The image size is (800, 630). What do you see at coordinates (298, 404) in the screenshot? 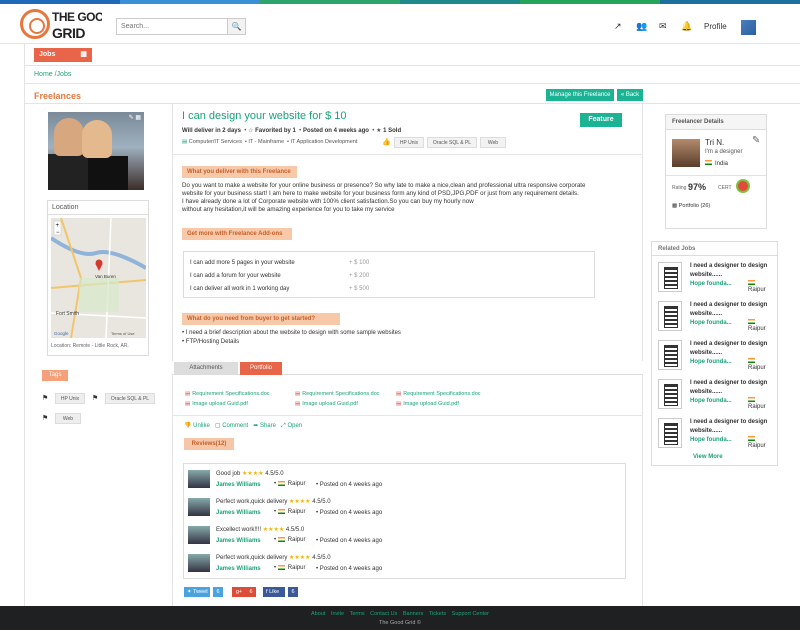
I see `pdf-icon: ▤` at bounding box center [298, 404].